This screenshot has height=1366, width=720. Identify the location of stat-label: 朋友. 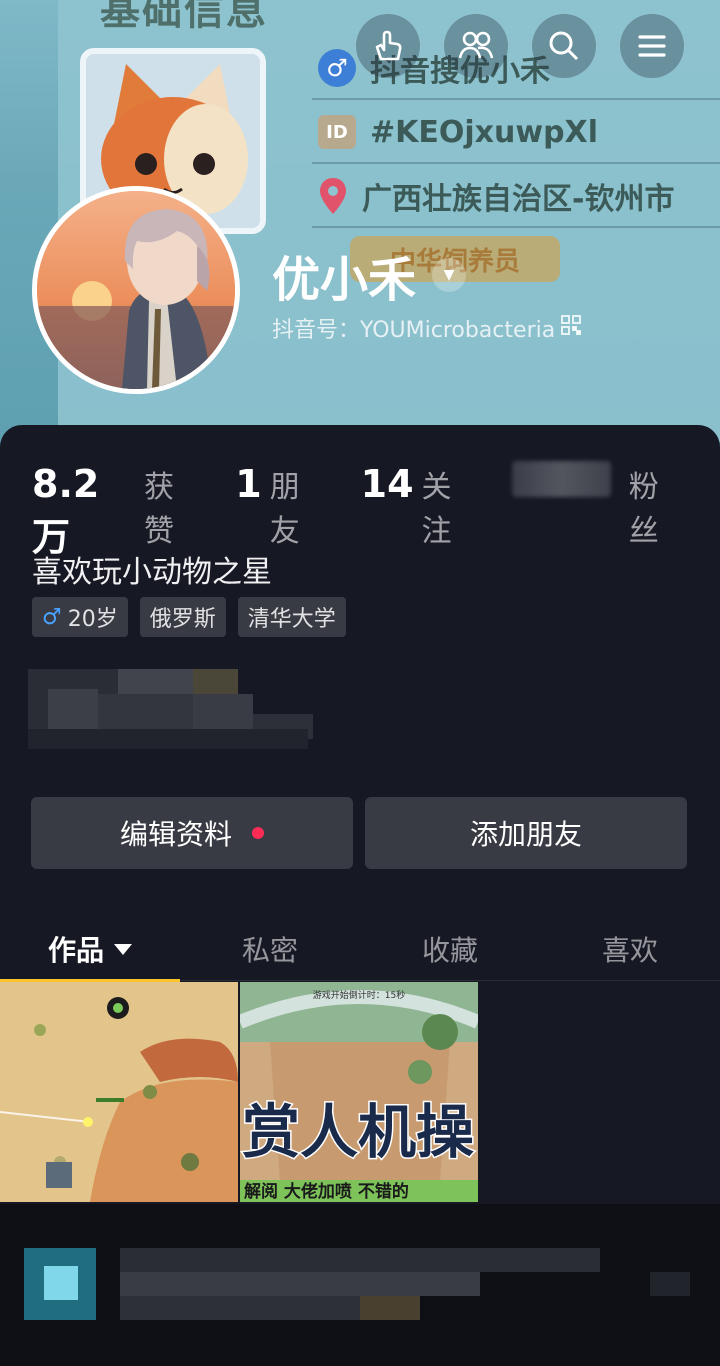
(284, 509).